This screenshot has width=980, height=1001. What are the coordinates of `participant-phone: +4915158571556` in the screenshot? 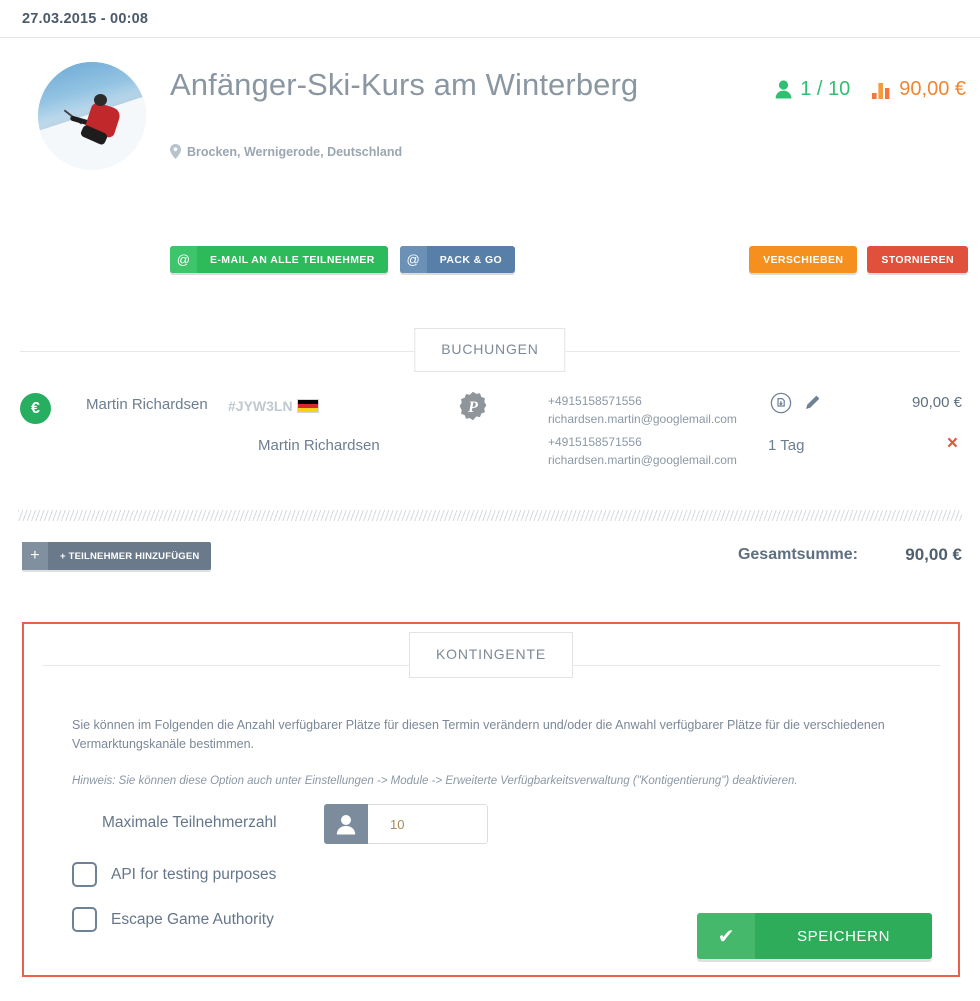 It's located at (595, 442).